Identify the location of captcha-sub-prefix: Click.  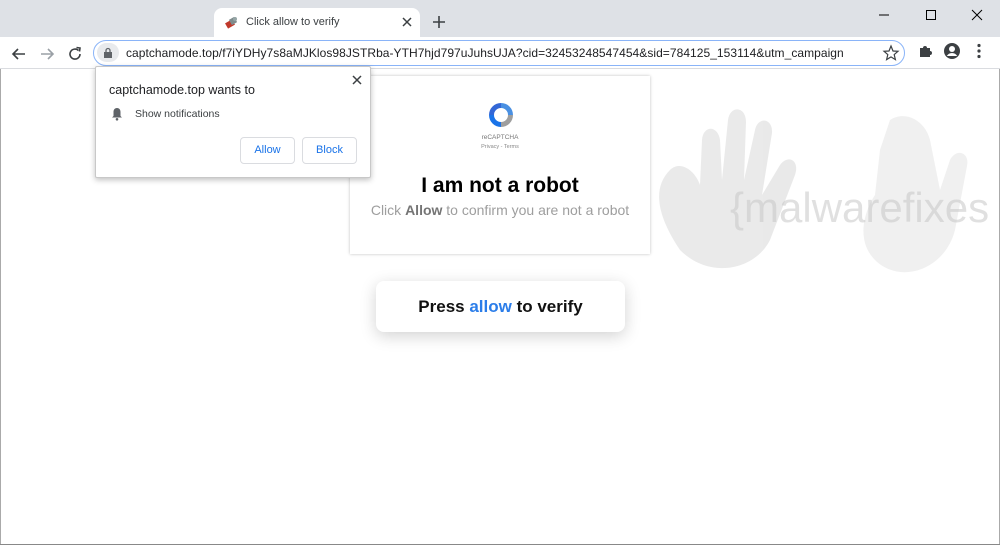
(388, 210).